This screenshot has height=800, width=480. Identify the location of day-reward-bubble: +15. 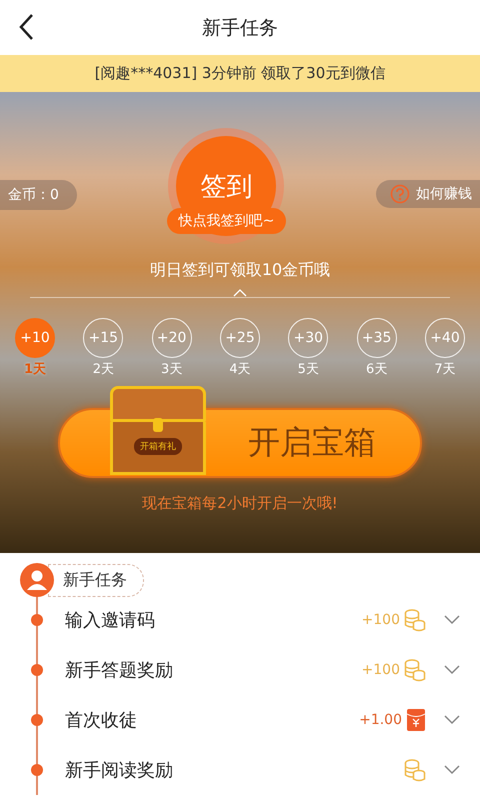
(103, 338).